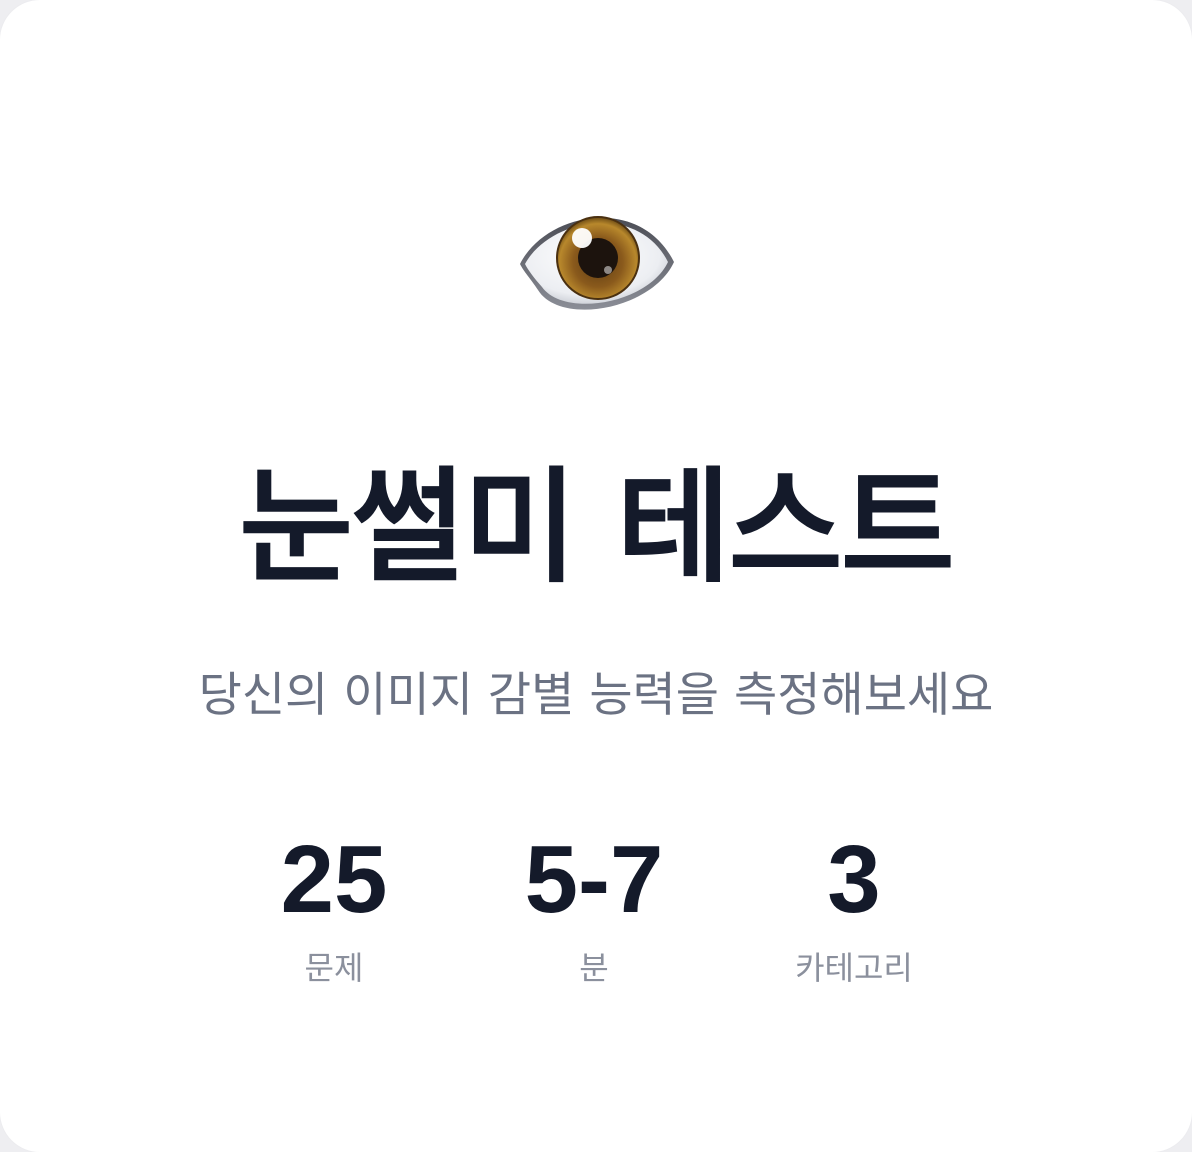 This screenshot has width=1192, height=1152. Describe the element at coordinates (854, 968) in the screenshot. I see `stat-categories-label: 카테고리` at that location.